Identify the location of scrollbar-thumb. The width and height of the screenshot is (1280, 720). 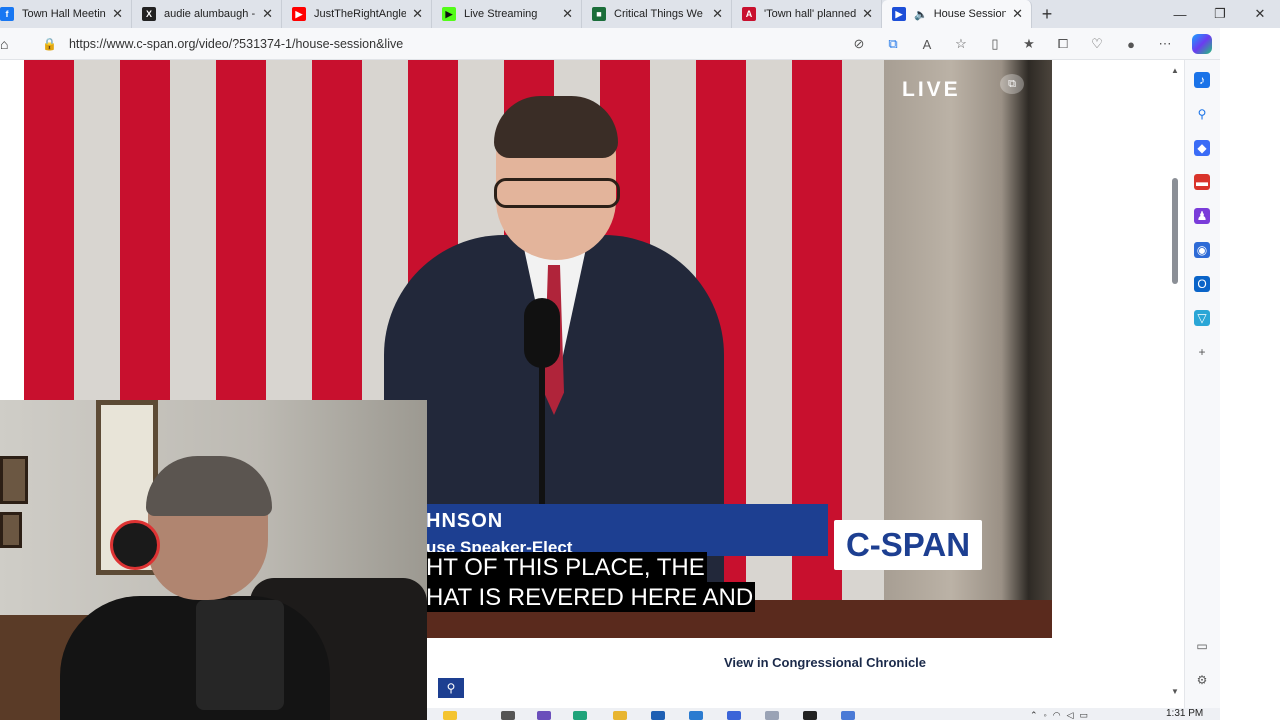
(1175, 231).